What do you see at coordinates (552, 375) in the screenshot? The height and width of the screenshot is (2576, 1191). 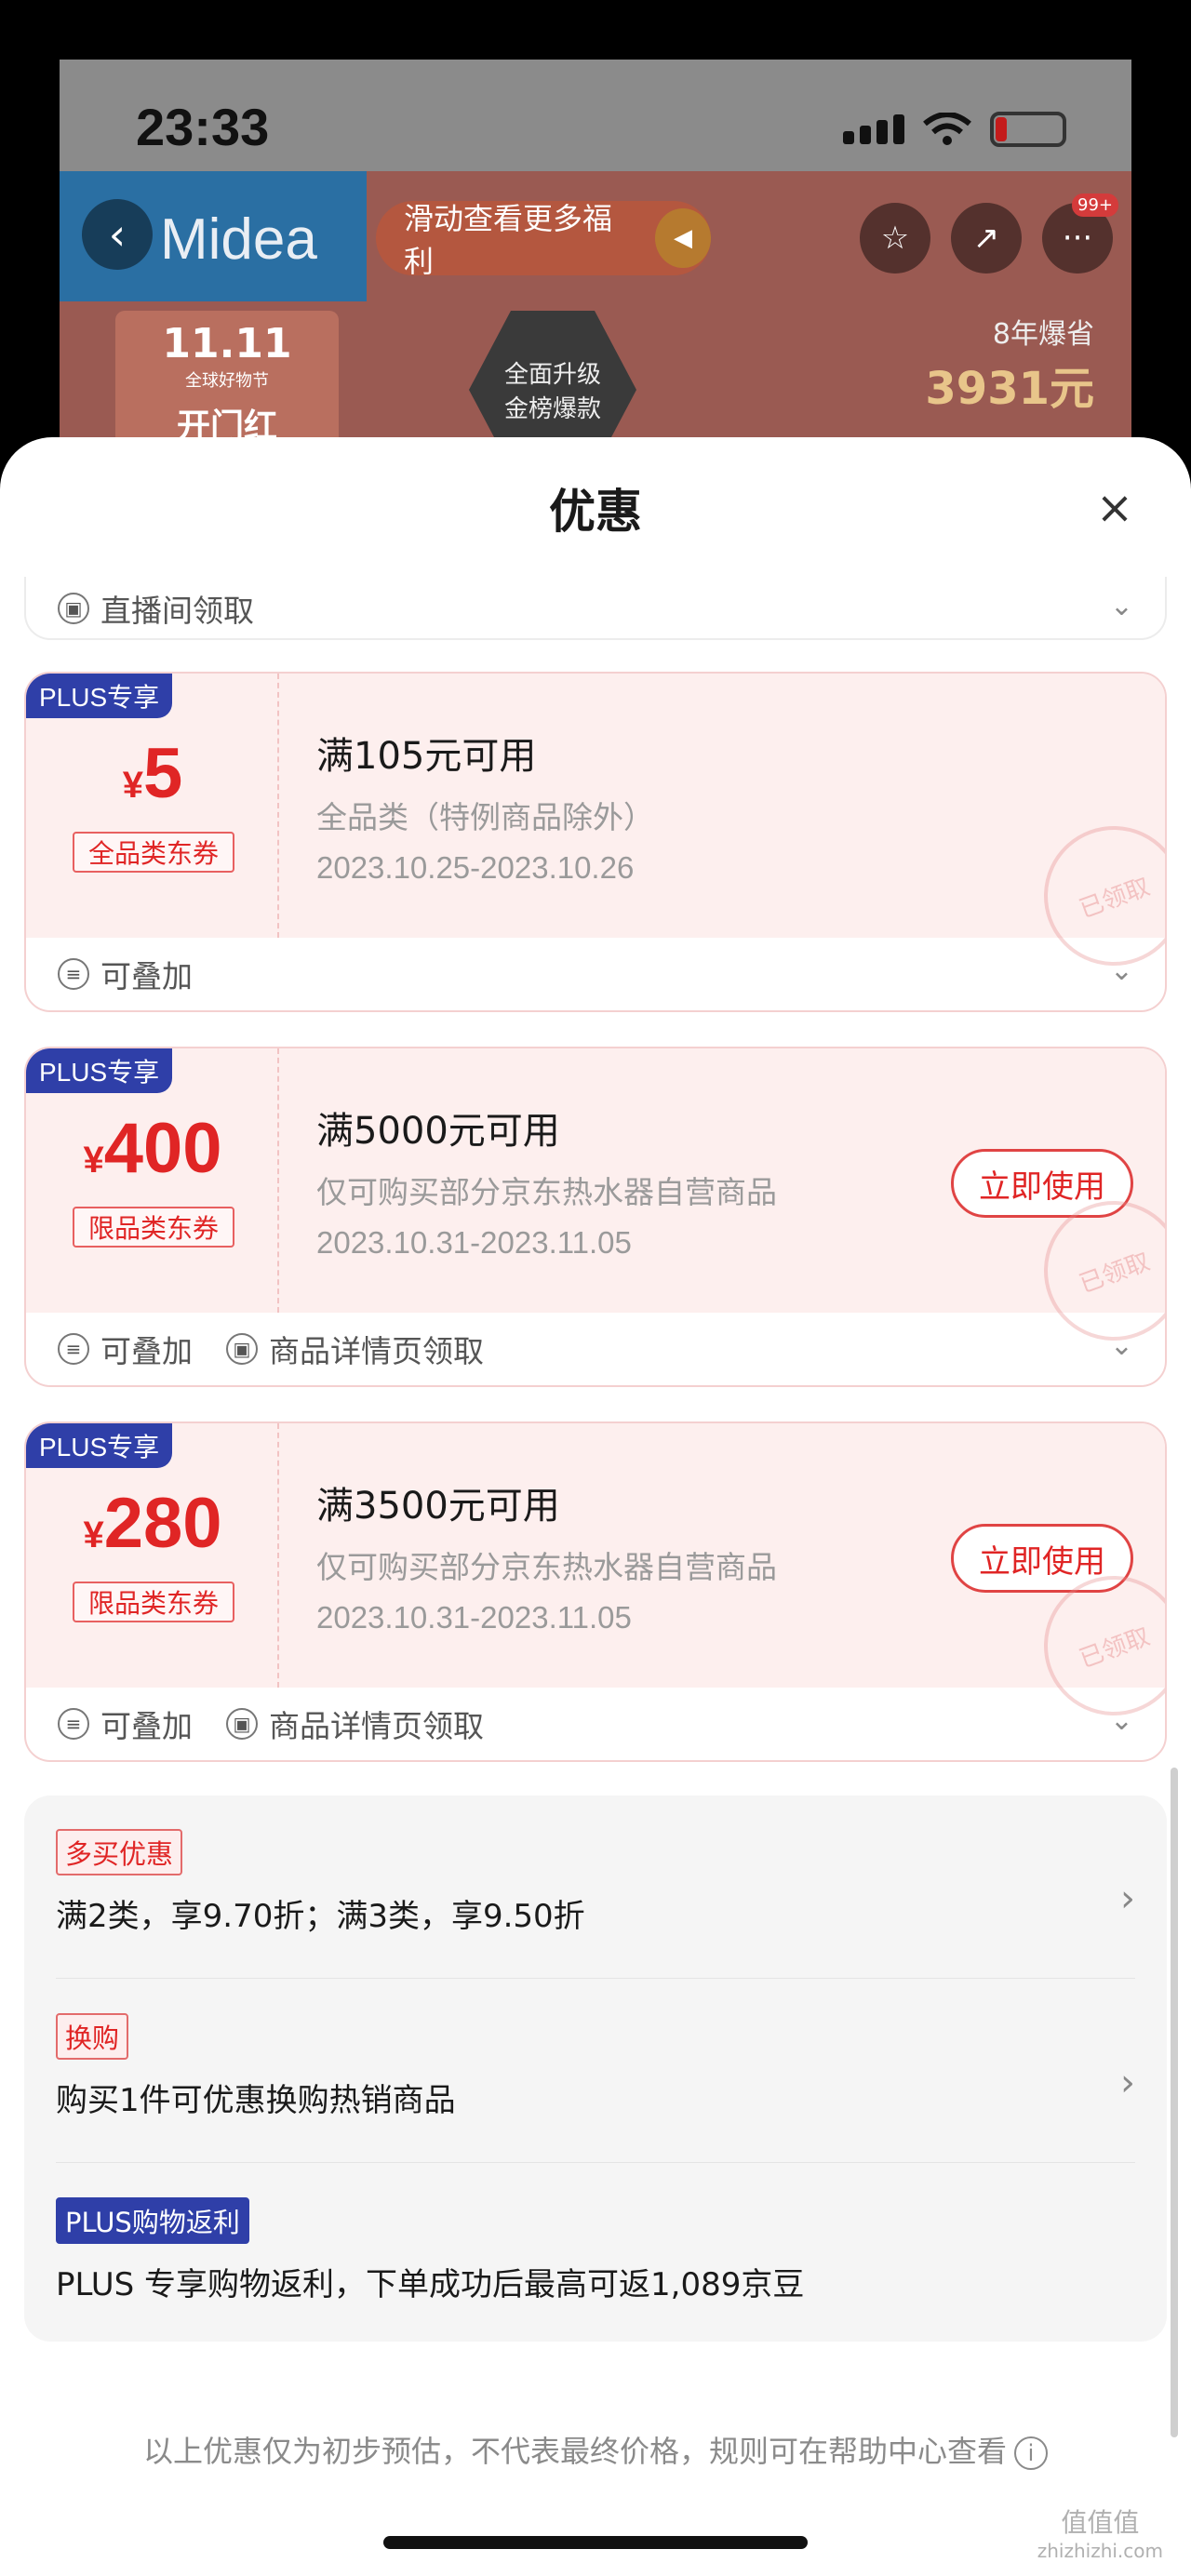 I see `ranking-badge-line1: 全面升级` at bounding box center [552, 375].